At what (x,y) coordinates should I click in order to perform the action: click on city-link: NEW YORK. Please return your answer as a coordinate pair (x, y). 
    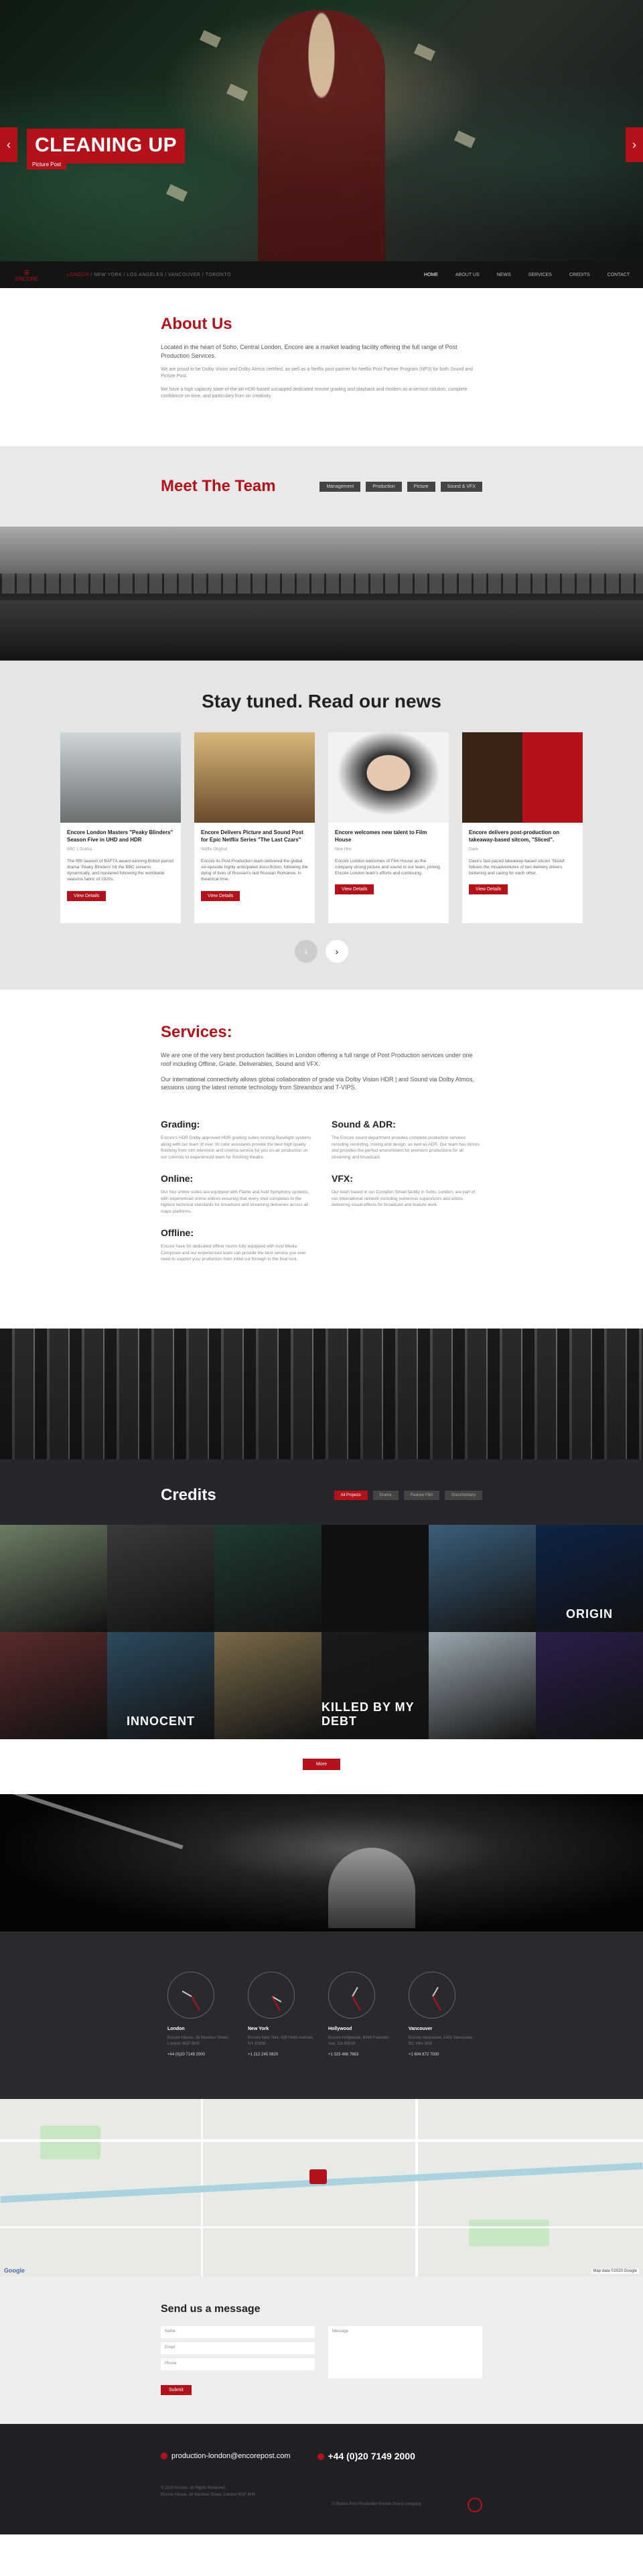
    Looking at the image, I should click on (108, 275).